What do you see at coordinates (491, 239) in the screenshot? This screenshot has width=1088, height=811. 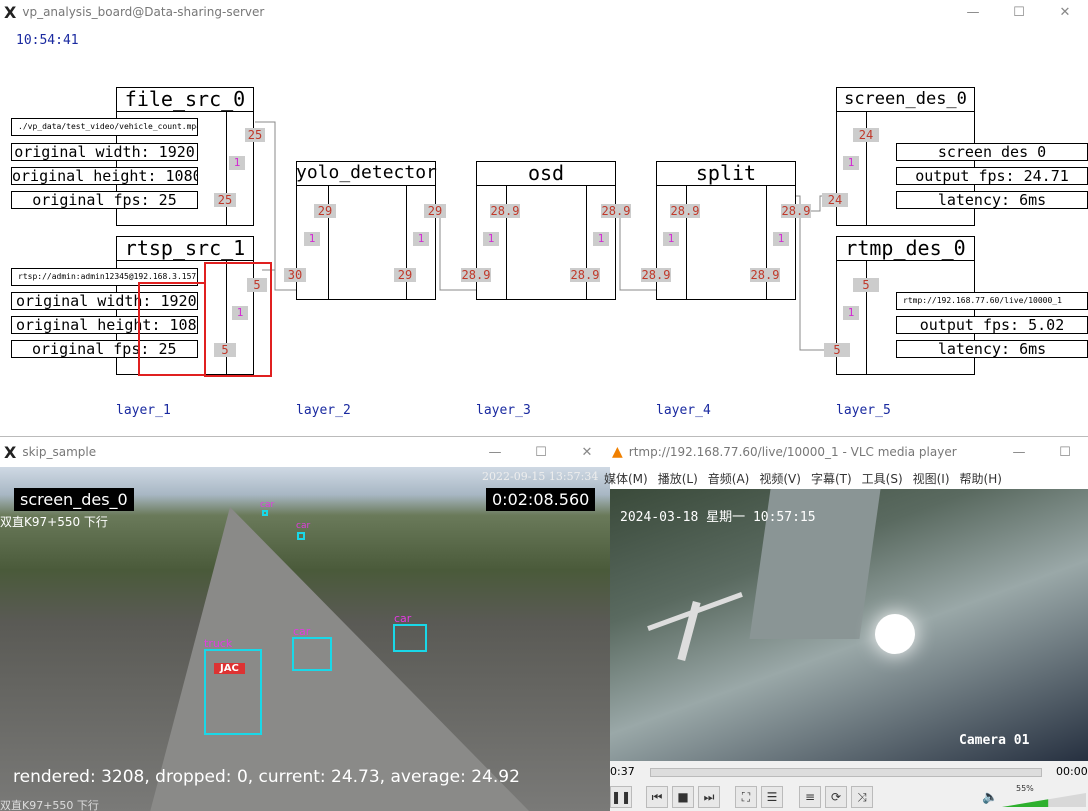 I see `osd-in-queue: 1` at bounding box center [491, 239].